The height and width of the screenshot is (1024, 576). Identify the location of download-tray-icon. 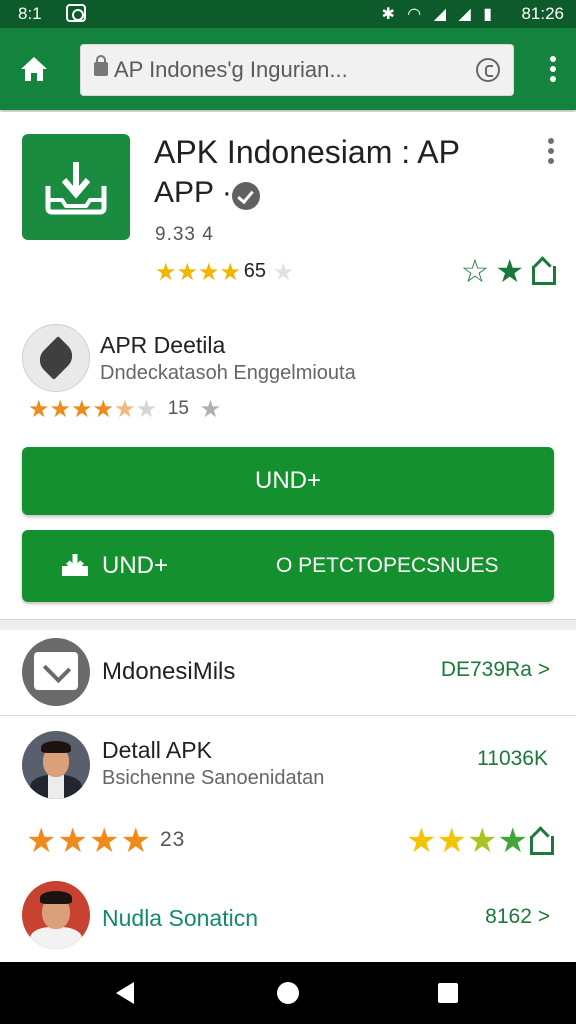
(76, 188).